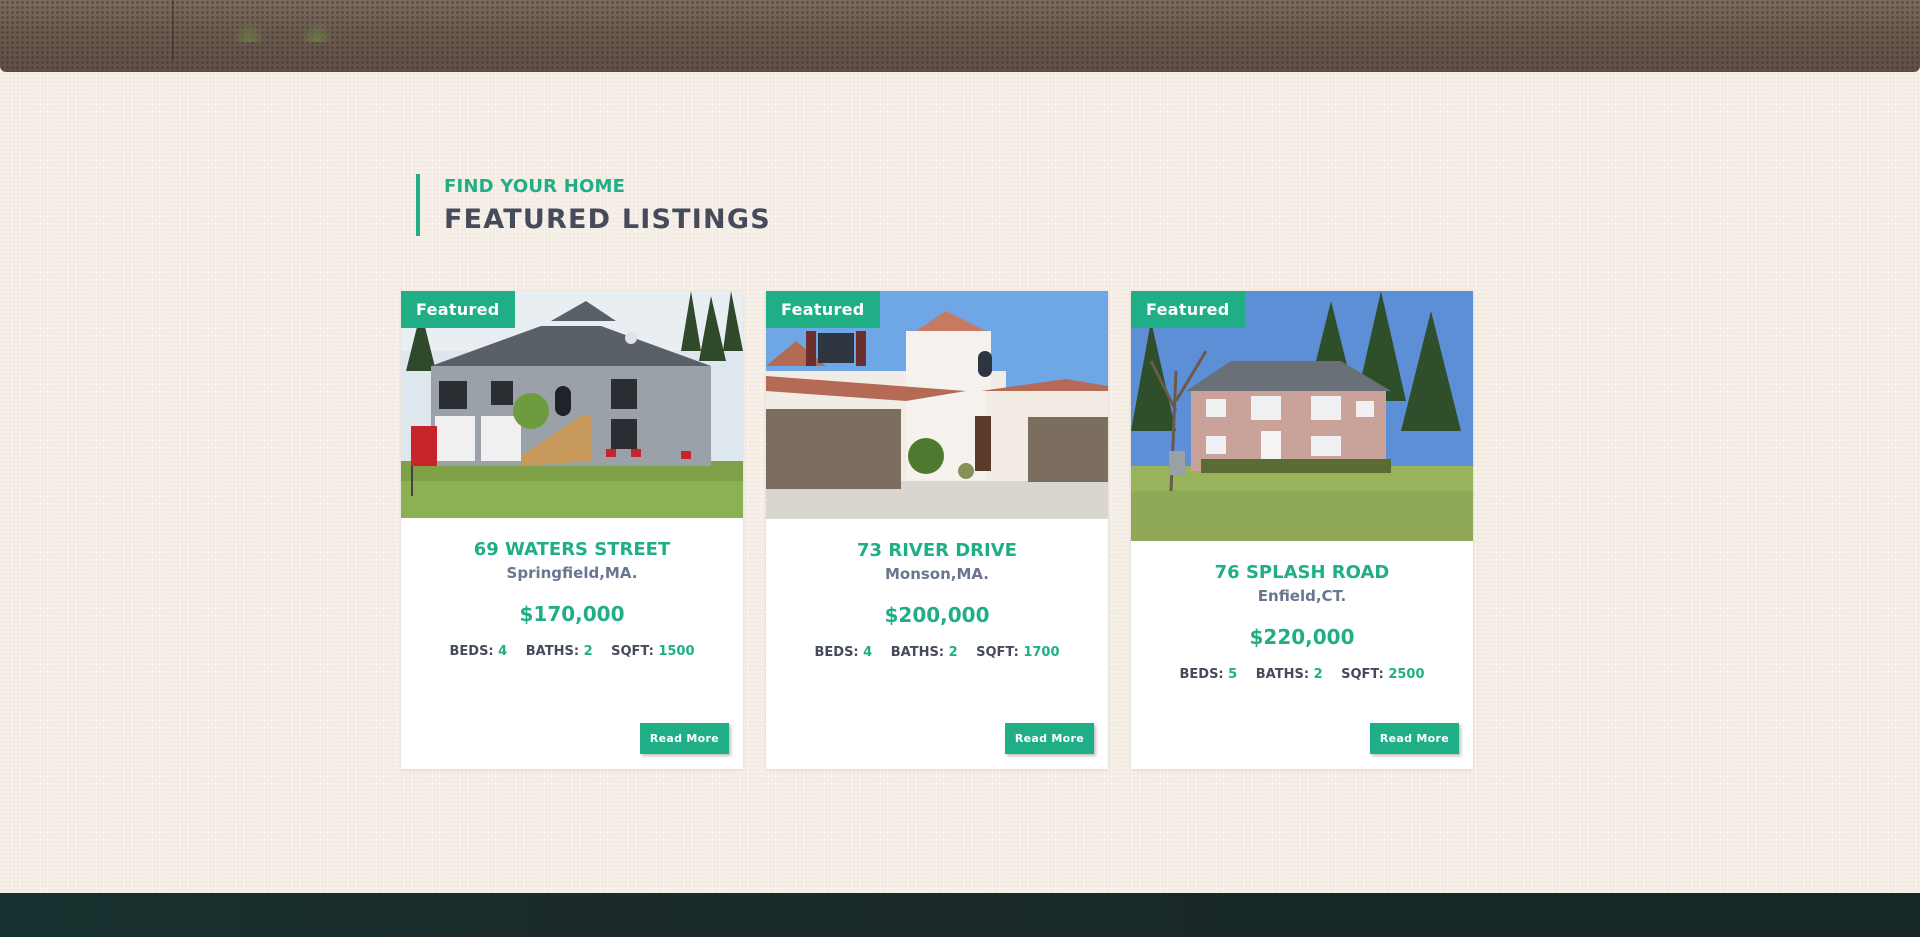 This screenshot has height=937, width=1920. Describe the element at coordinates (676, 651) in the screenshot. I see `sqft-value: 1500` at that location.